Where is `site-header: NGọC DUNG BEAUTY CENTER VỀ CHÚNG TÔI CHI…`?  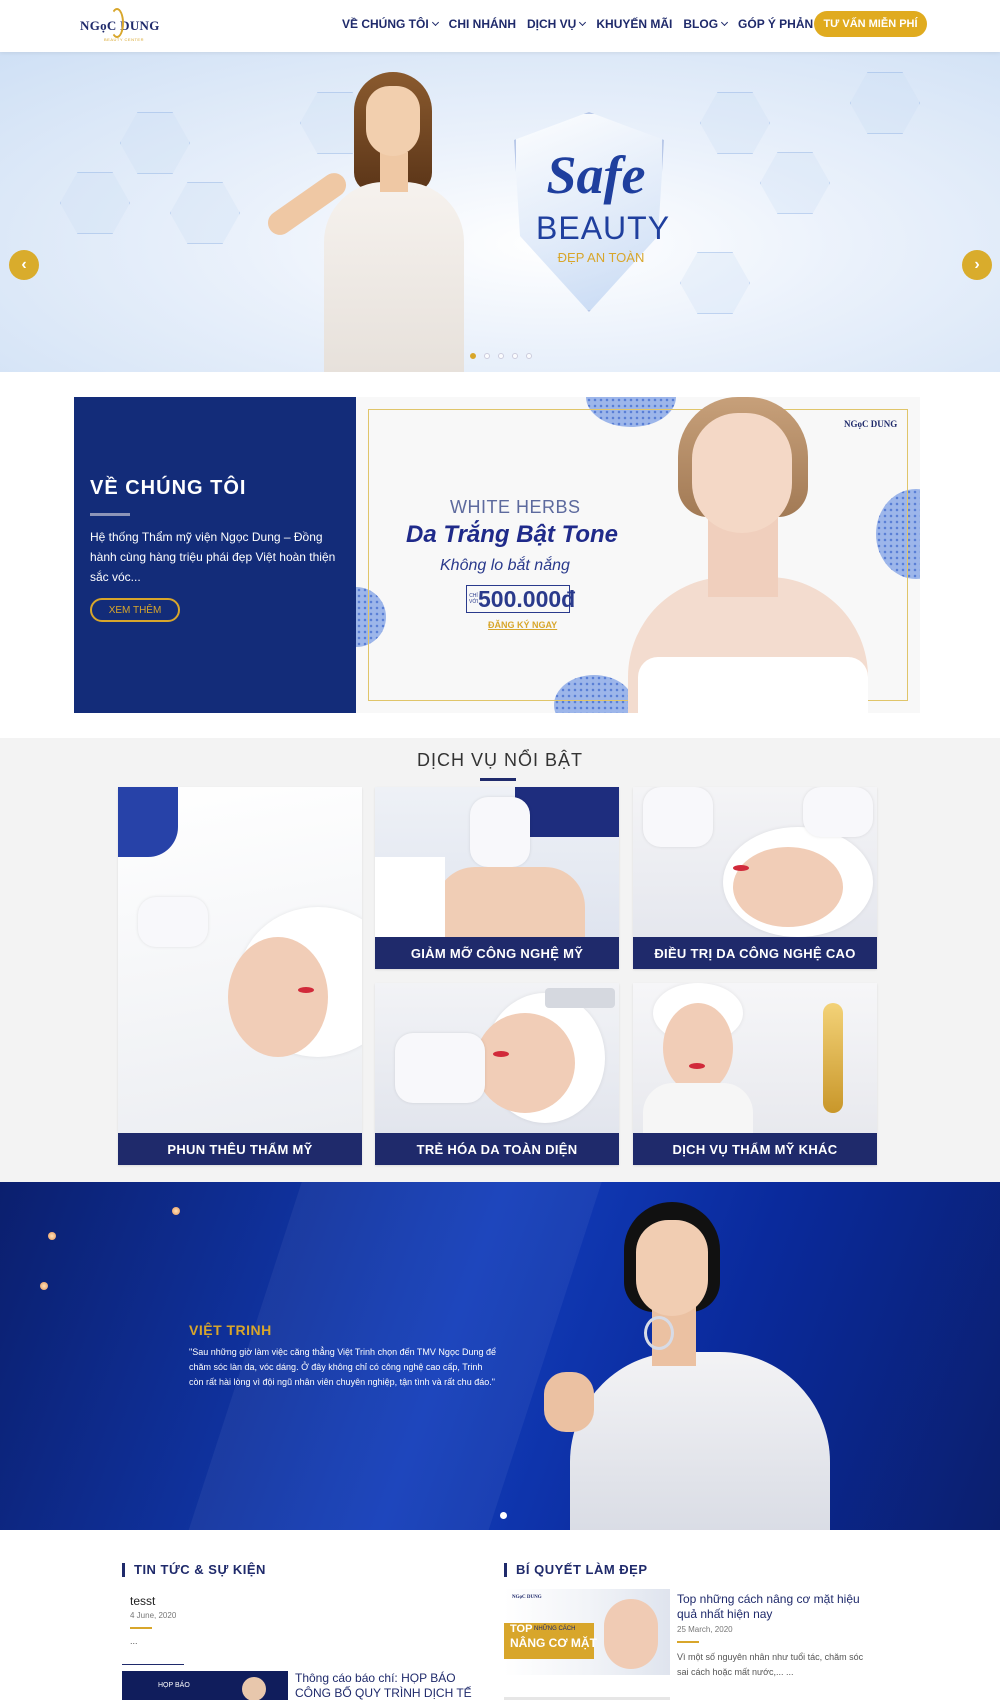
site-header: NGọC DUNG BEAUTY CENTER VỀ CHÚNG TÔI CHI… is located at coordinates (500, 26).